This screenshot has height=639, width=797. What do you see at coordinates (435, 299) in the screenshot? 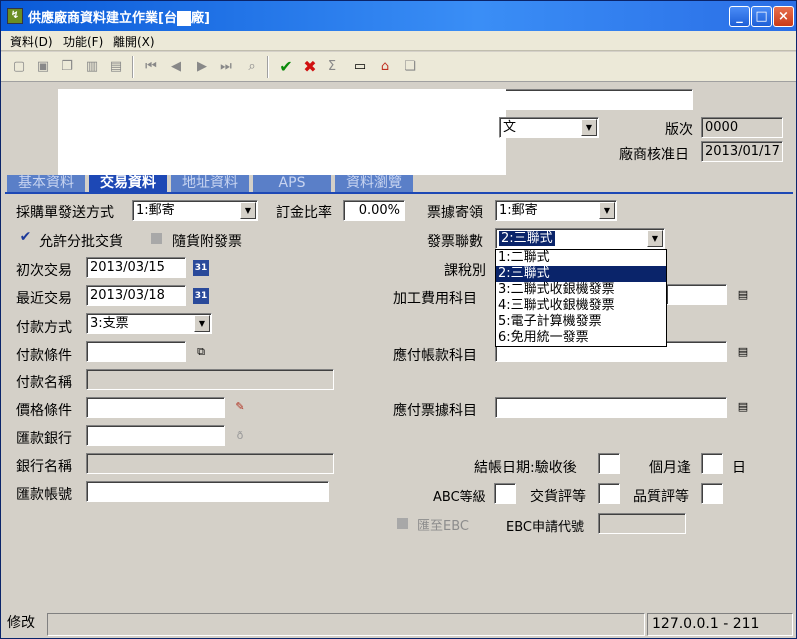
I see `processing-label: 加工費用科目` at bounding box center [435, 299].